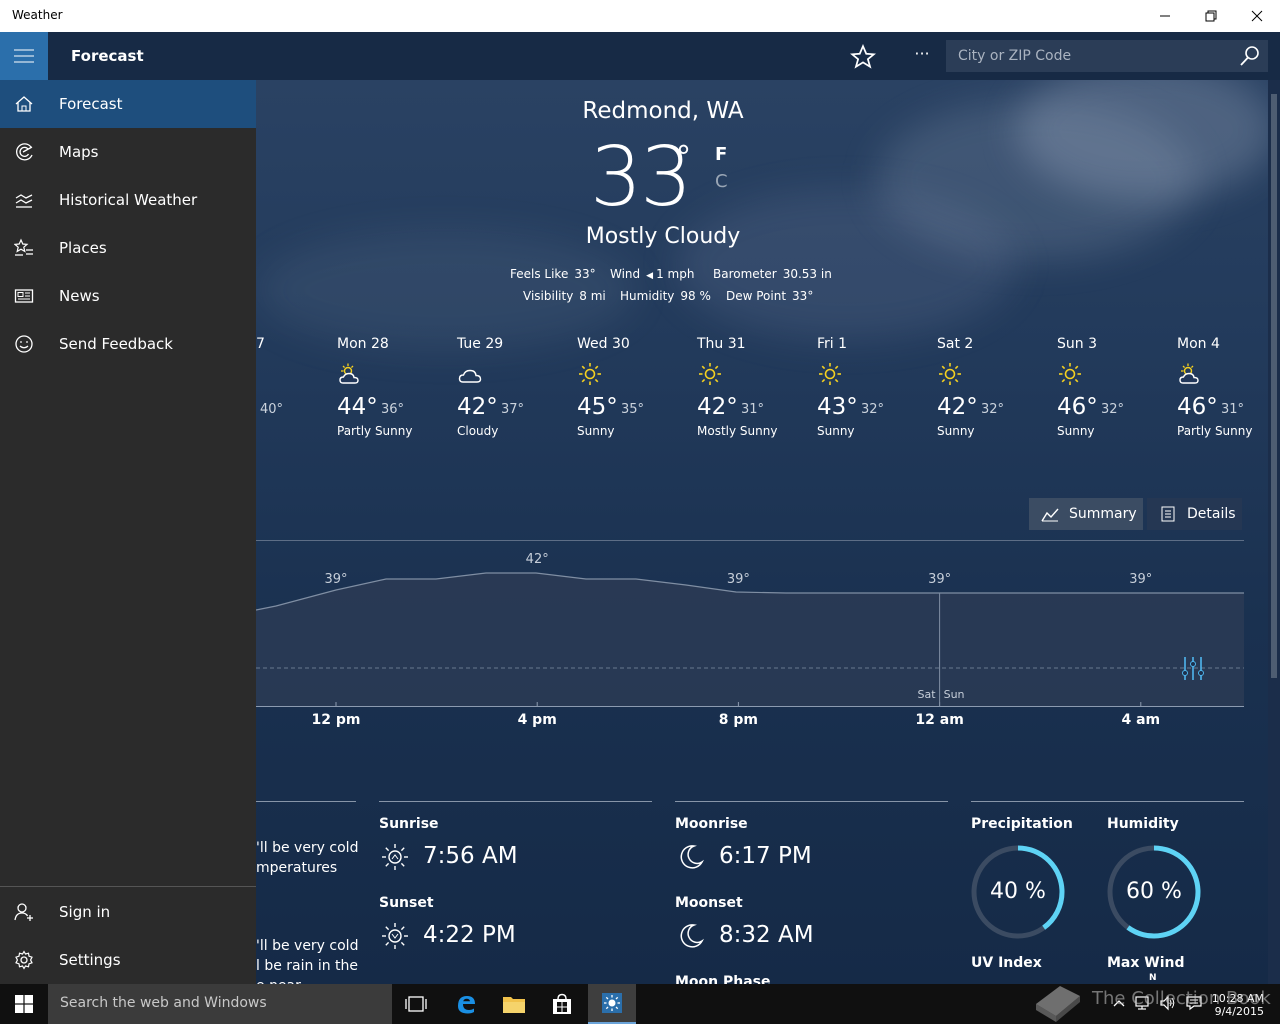 The image size is (1280, 1024). I want to click on file-explorer-button, so click(514, 1004).